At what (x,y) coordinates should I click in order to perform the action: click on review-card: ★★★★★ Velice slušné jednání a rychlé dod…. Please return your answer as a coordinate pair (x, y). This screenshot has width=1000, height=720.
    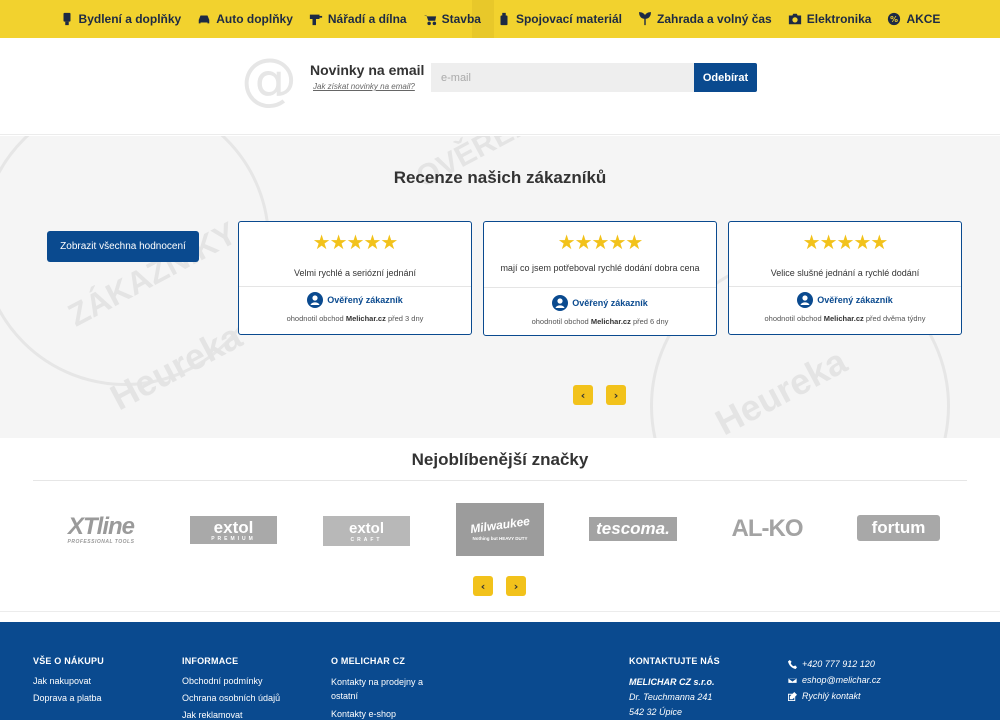
    Looking at the image, I should click on (845, 278).